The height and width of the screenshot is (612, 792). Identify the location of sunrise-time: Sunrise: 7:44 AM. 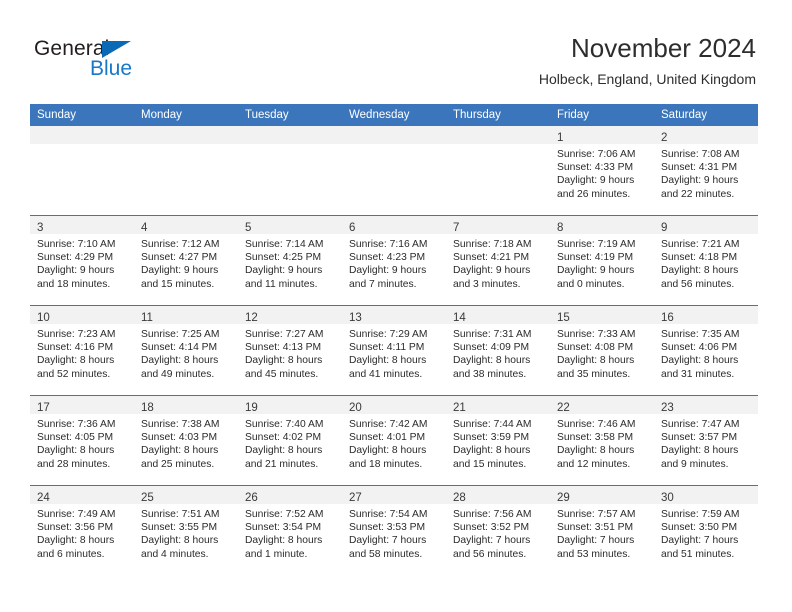
(492, 424).